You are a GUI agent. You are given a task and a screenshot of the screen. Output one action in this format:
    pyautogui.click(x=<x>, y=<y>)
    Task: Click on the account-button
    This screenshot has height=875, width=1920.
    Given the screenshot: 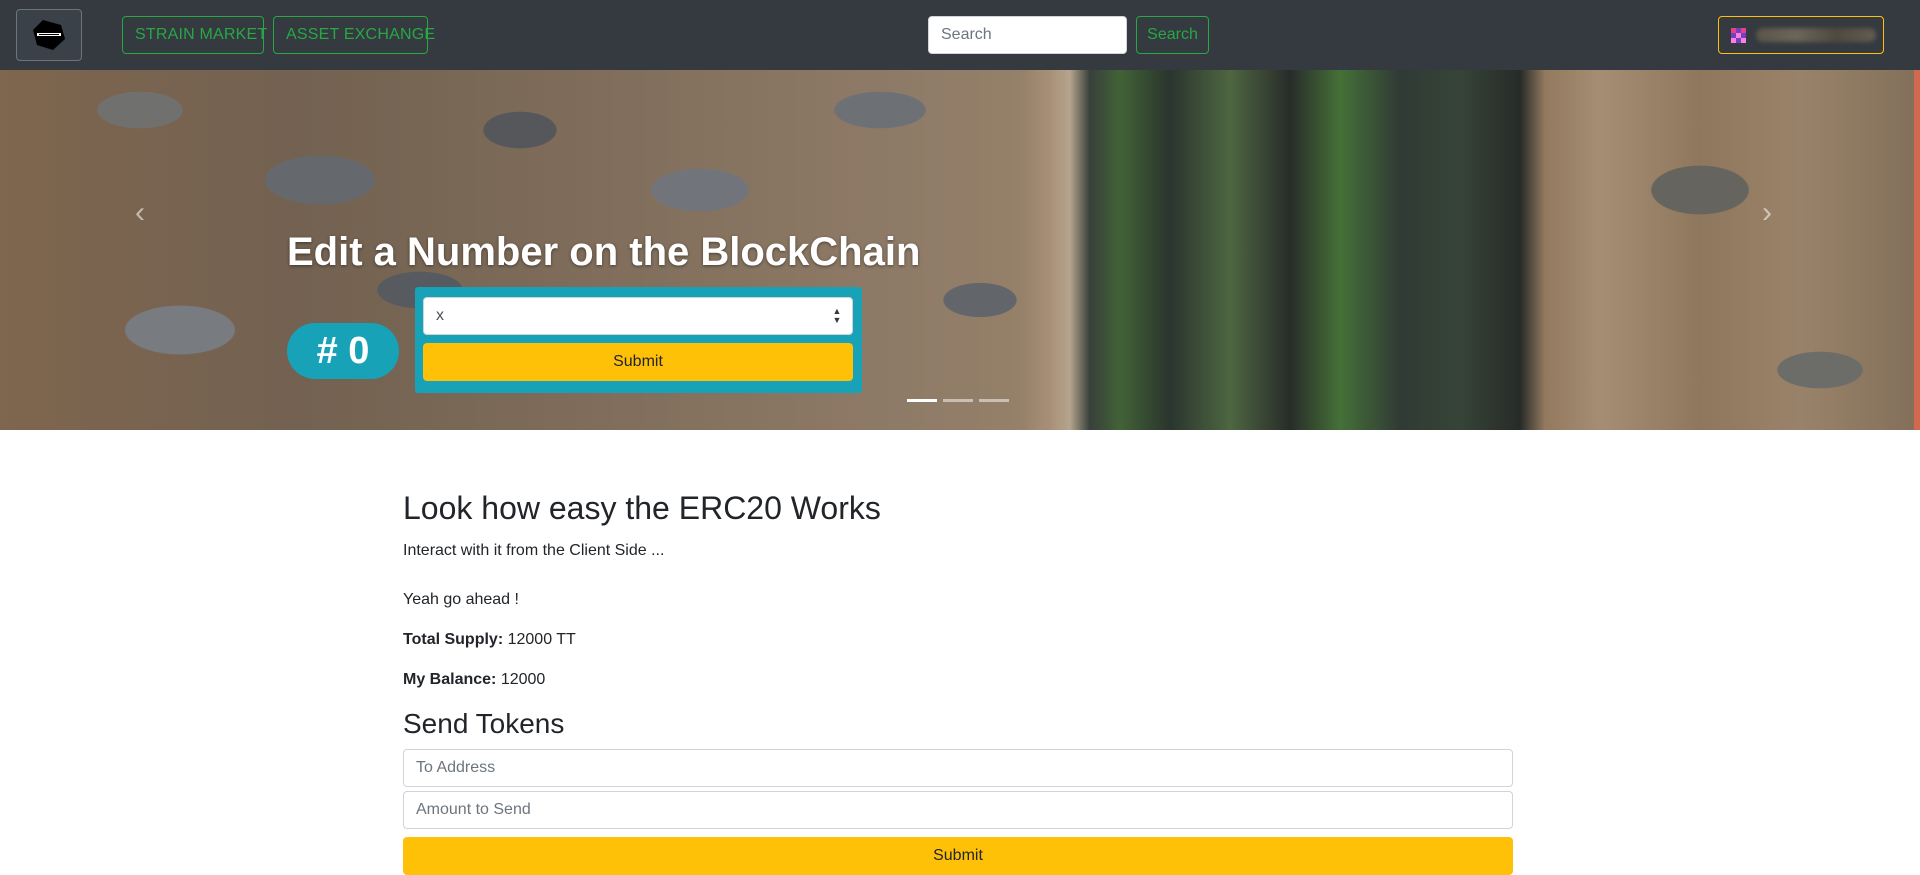 What is the action you would take?
    pyautogui.click(x=1801, y=35)
    